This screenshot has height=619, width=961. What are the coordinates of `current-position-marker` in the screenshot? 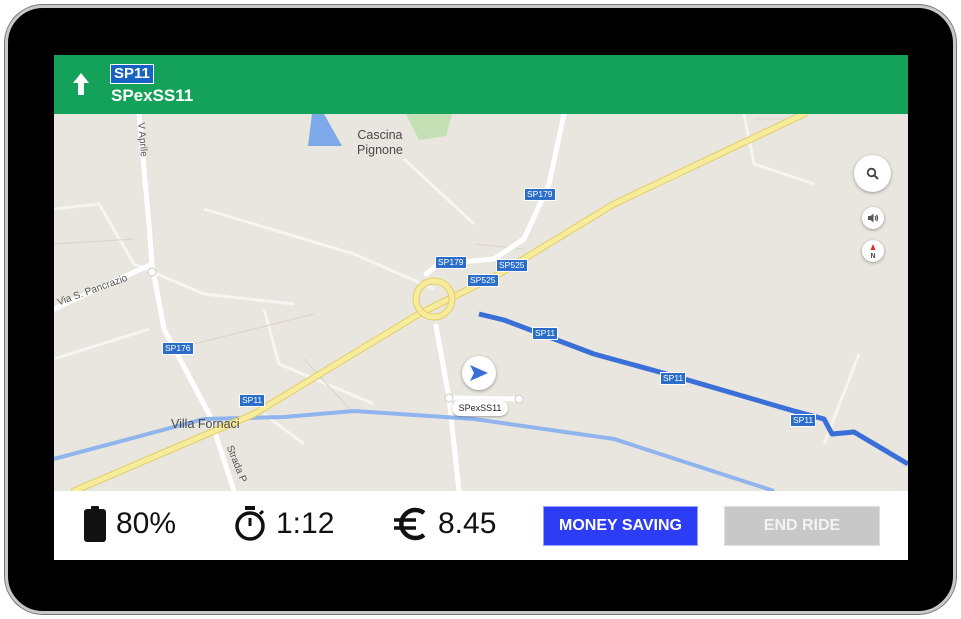 It's located at (479, 373).